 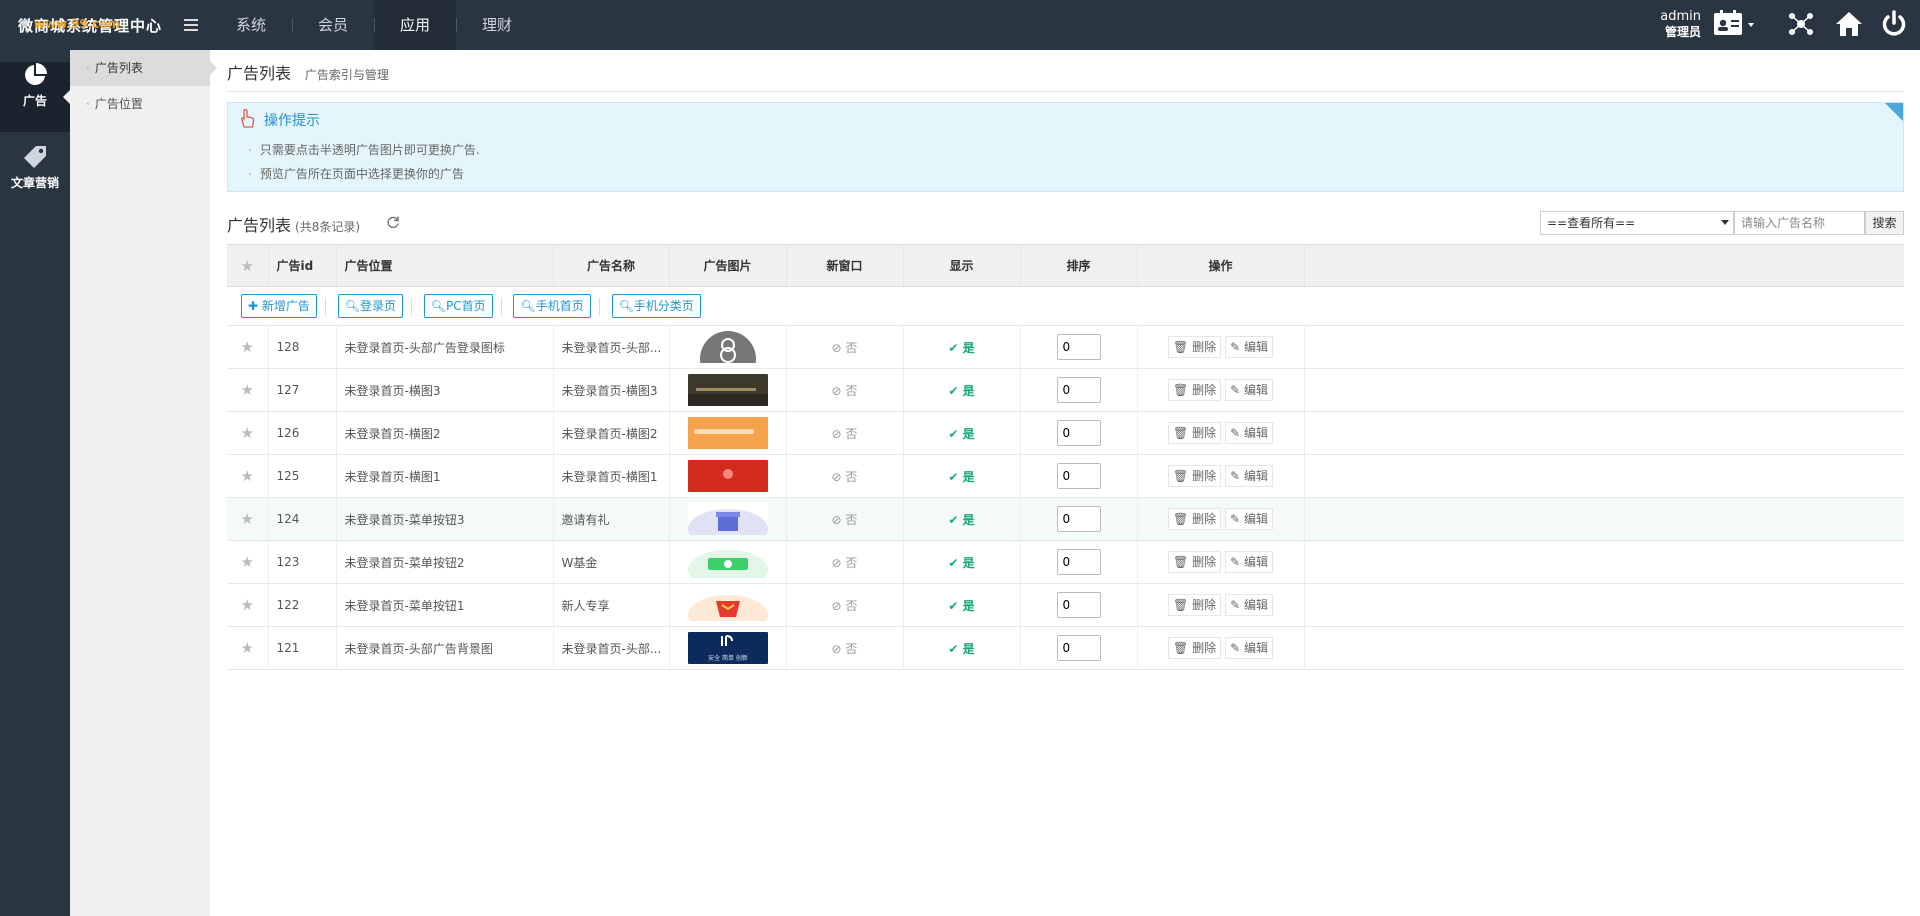 I want to click on ad-thumbnail: 安全 简单 创新, so click(x=727, y=648).